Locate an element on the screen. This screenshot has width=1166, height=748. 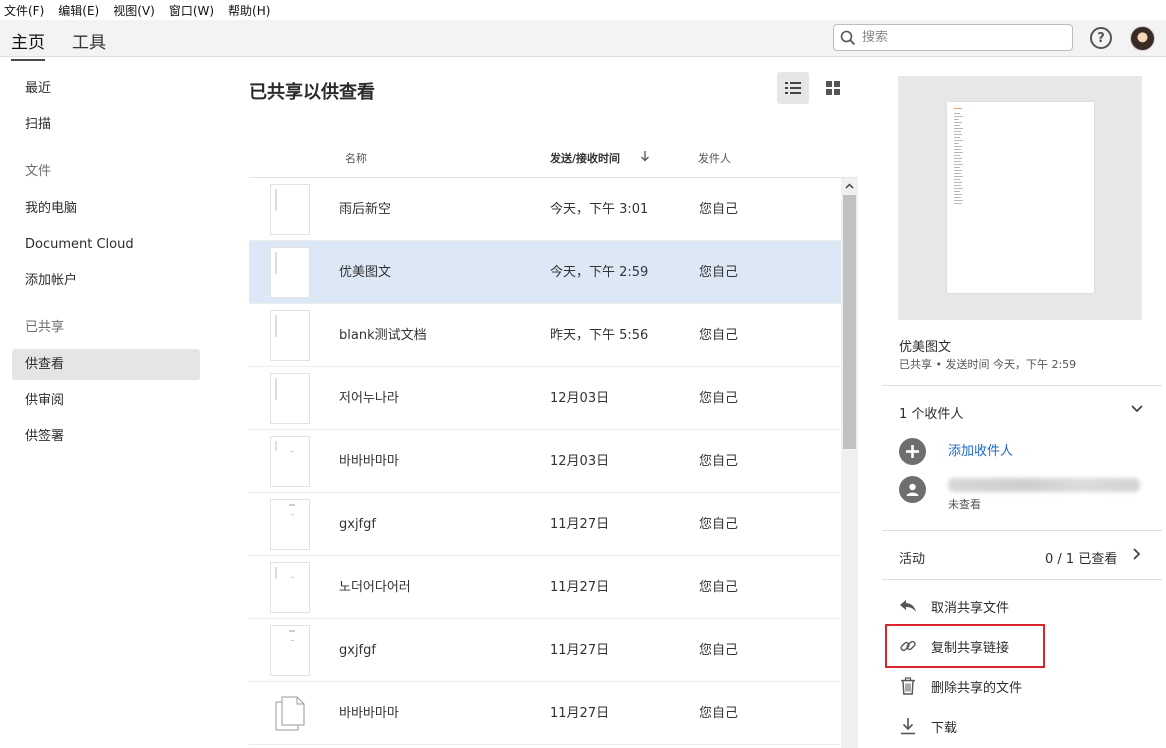
file-time: 12月03日 is located at coordinates (580, 461).